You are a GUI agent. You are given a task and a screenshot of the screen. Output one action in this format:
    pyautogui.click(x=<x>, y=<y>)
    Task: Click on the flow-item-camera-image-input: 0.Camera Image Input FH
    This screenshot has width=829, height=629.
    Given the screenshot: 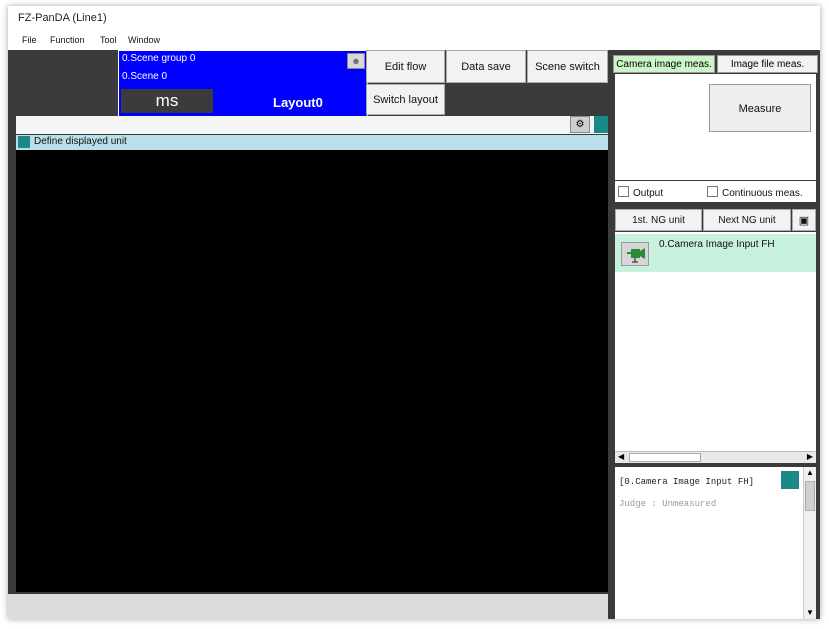 What is the action you would take?
    pyautogui.click(x=715, y=253)
    